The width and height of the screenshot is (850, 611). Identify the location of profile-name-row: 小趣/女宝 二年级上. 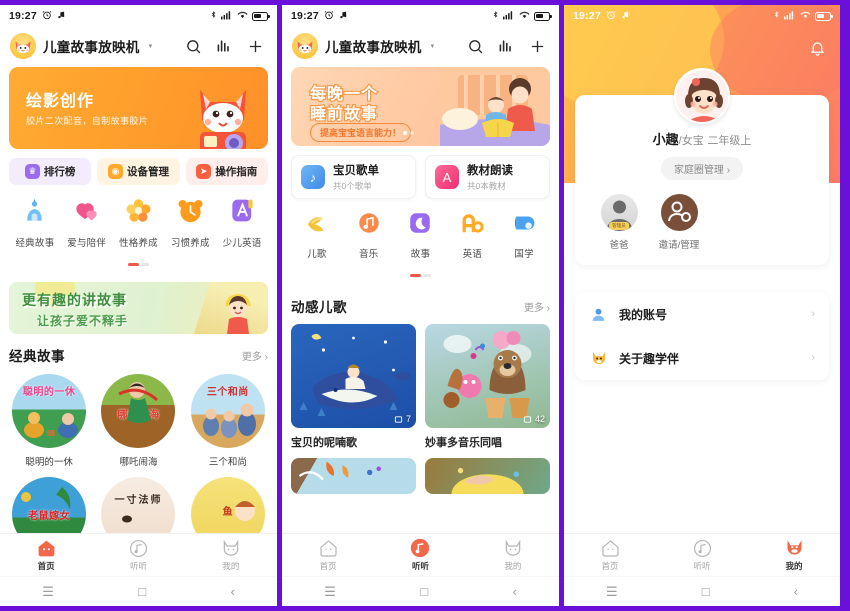
(702, 138).